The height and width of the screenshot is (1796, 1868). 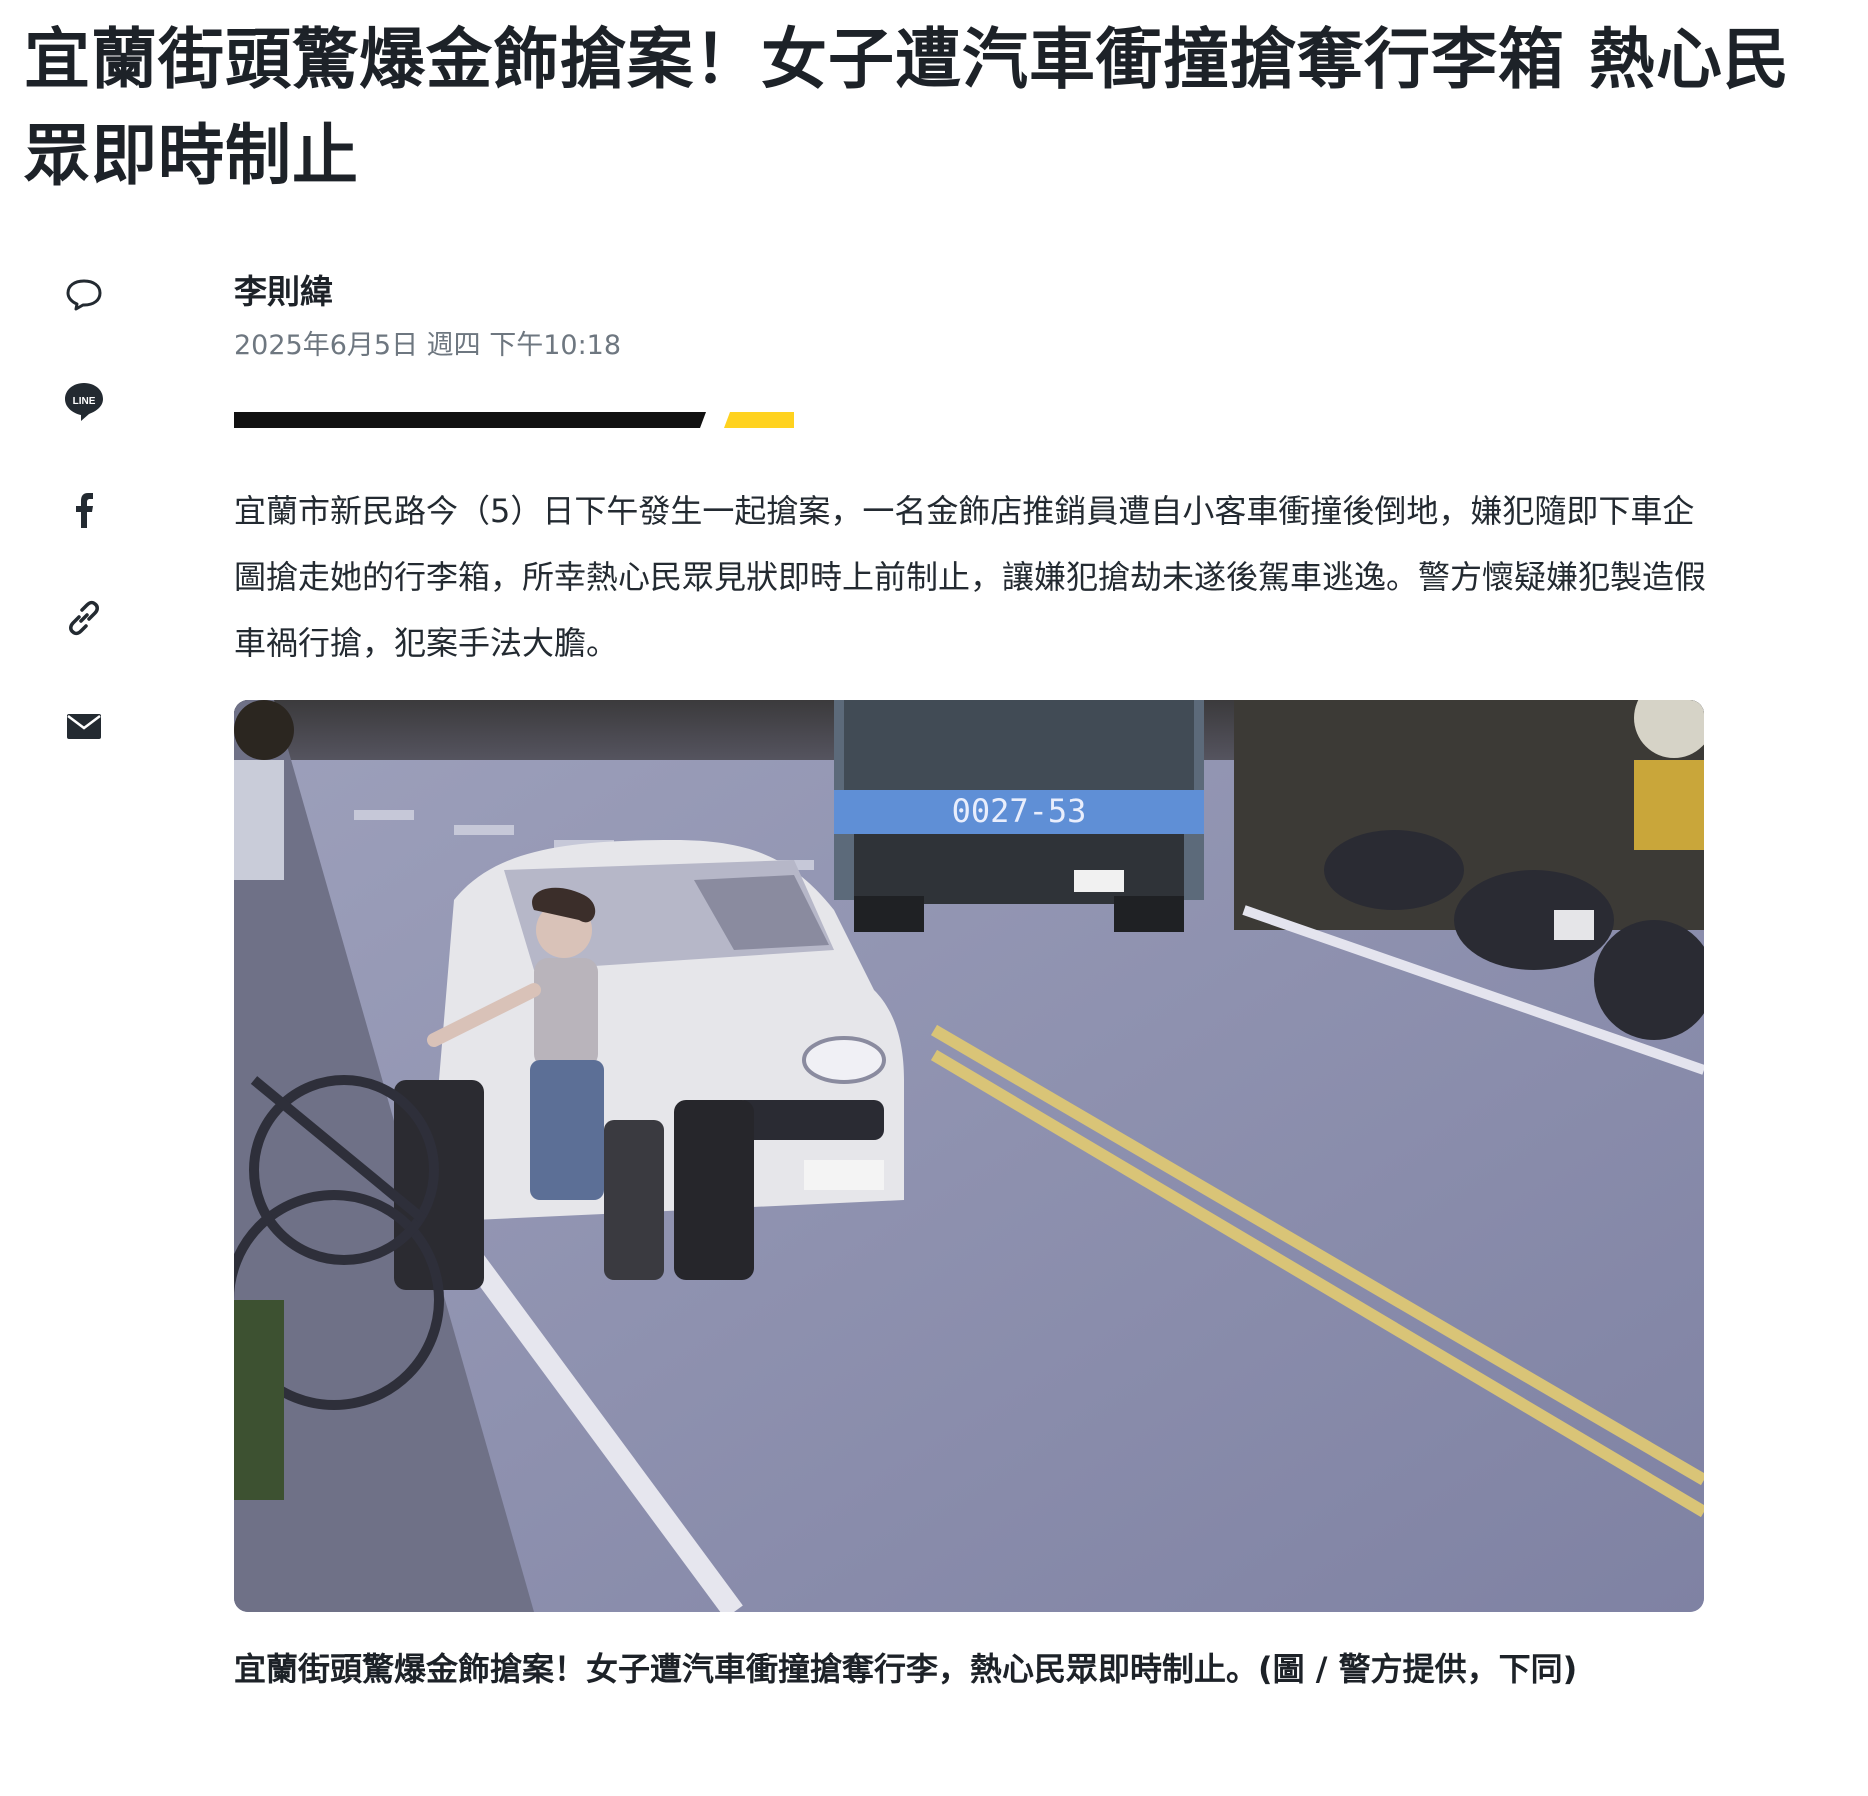 I want to click on copy-link-button, so click(x=84, y=618).